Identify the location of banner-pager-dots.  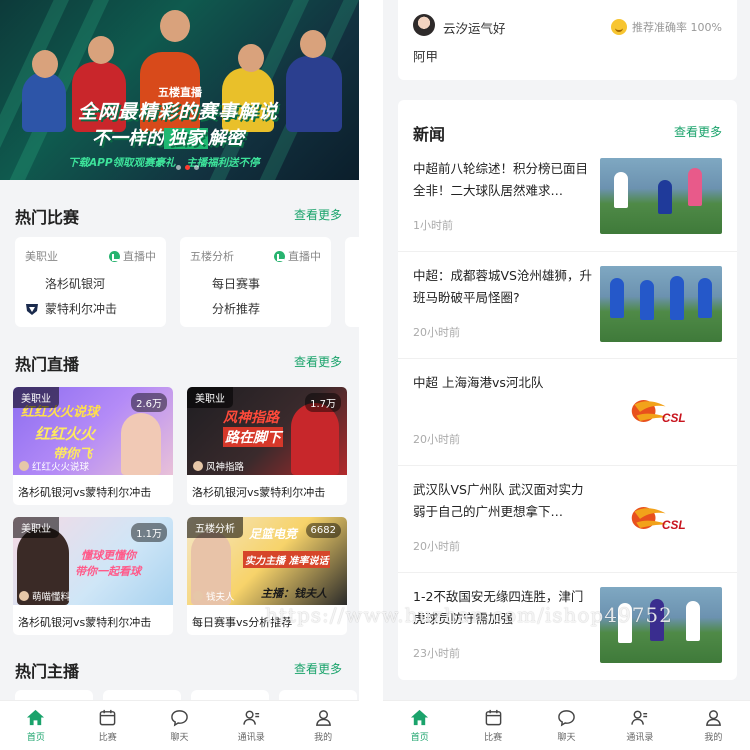
(187, 167).